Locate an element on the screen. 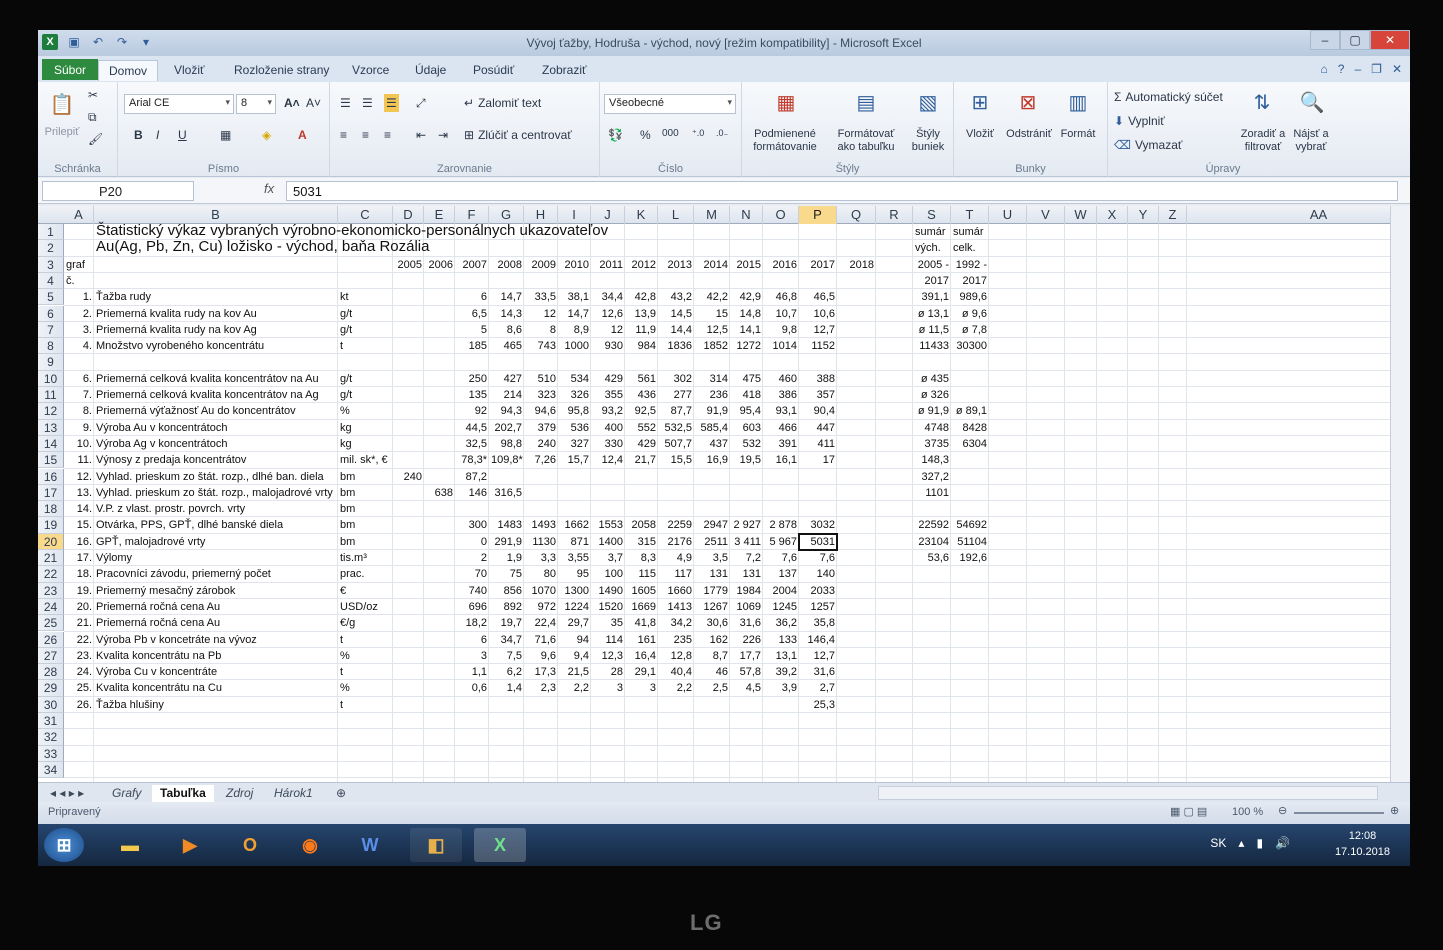 This screenshot has height=950, width=1443. data-cell: 743 is located at coordinates (541, 346).